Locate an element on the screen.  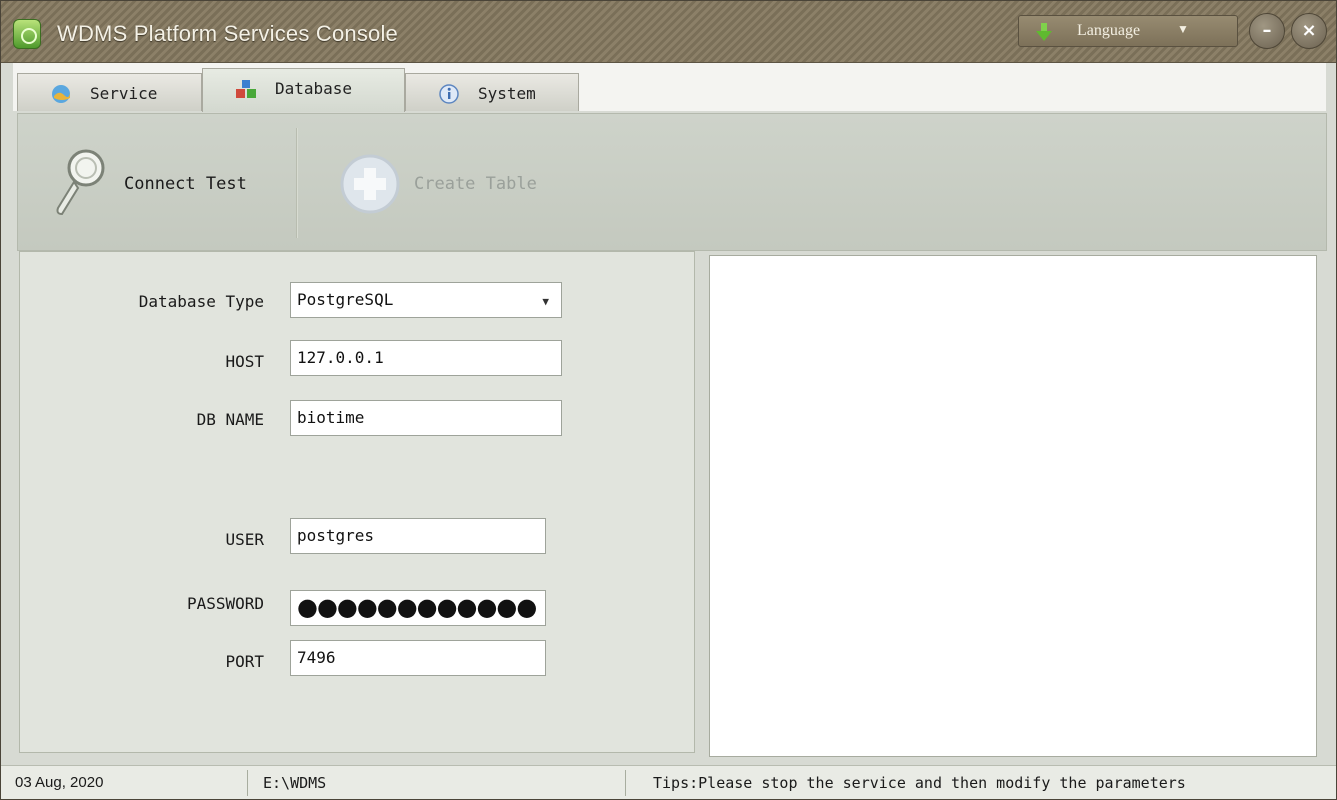
tab-system-label: System is located at coordinates (507, 93).